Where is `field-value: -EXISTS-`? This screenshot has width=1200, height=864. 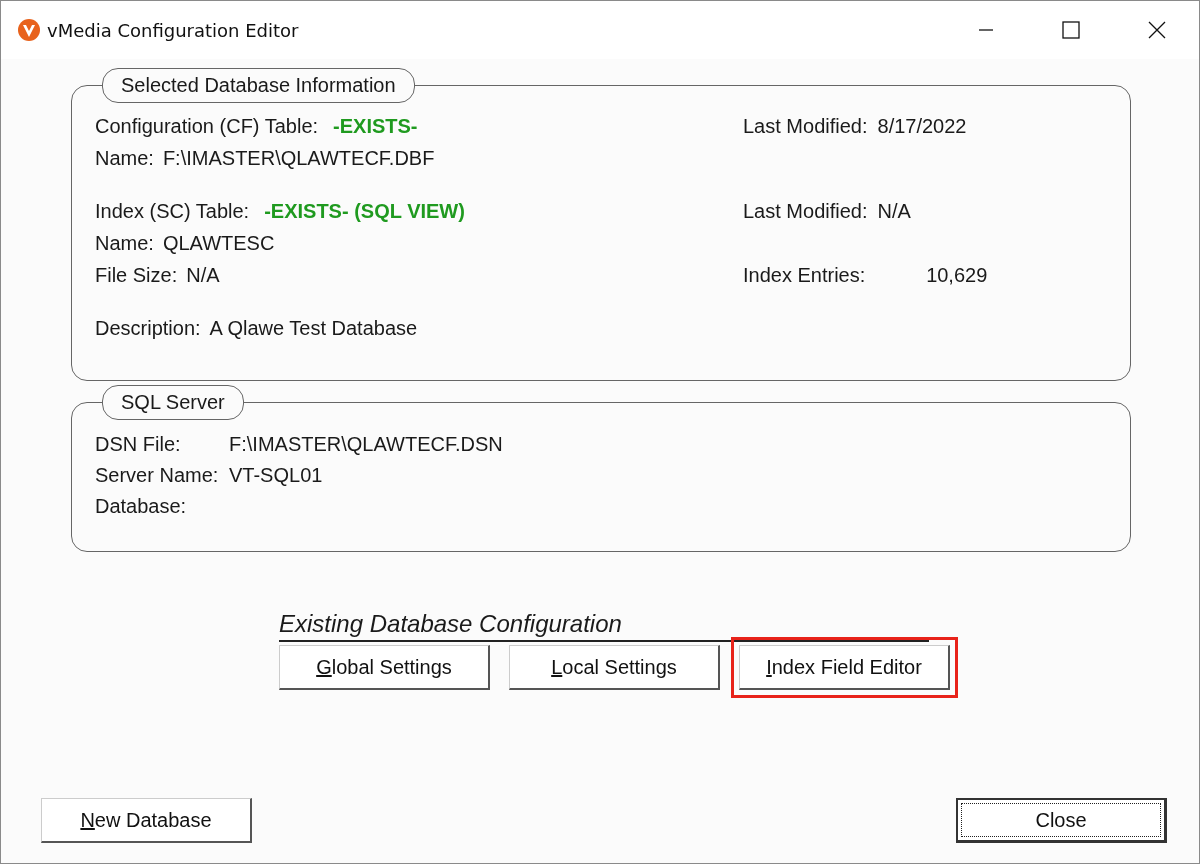
field-value: -EXISTS- is located at coordinates (375, 126).